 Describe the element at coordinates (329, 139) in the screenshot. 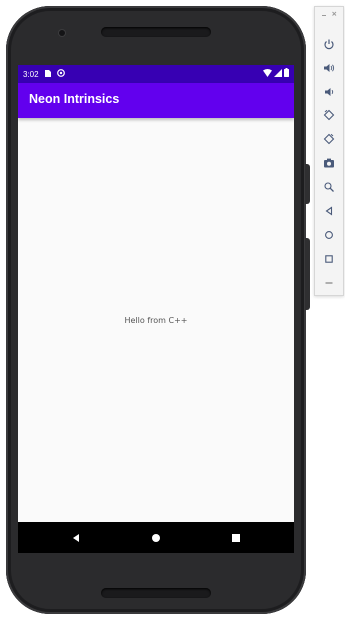

I see `rotate-right-icon` at that location.